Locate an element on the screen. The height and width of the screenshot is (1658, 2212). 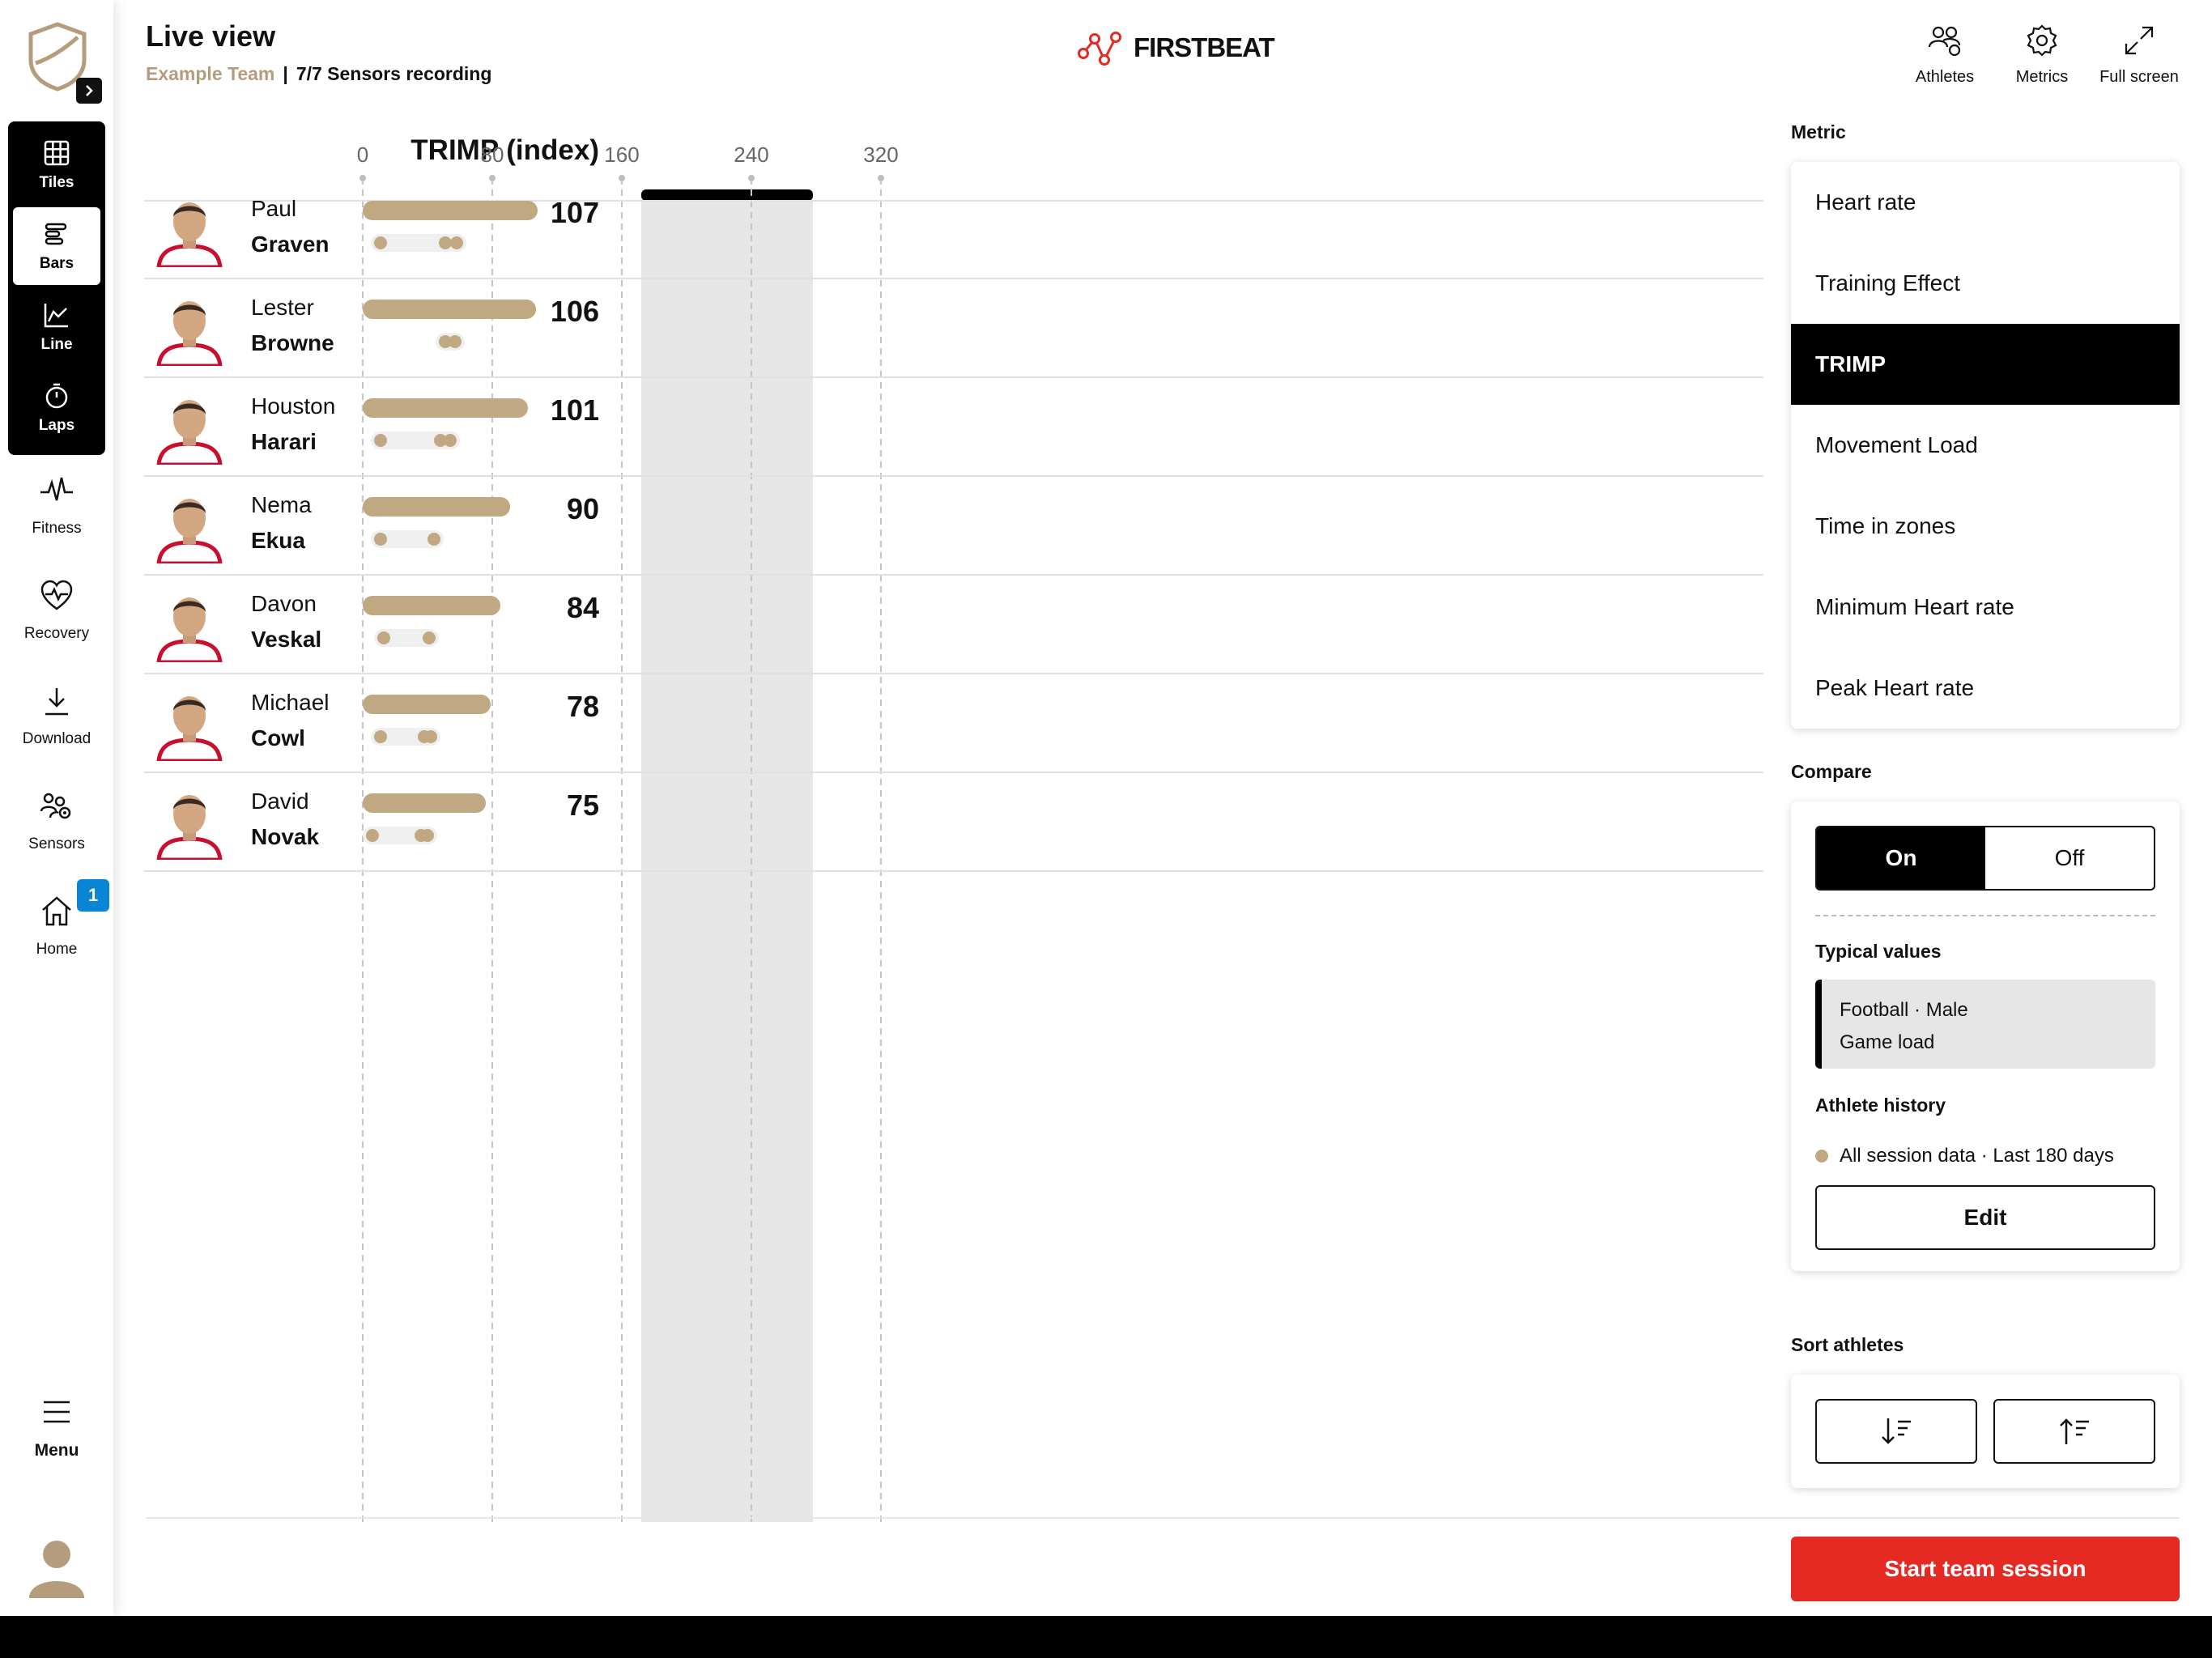
download-icon is located at coordinates (56, 702).